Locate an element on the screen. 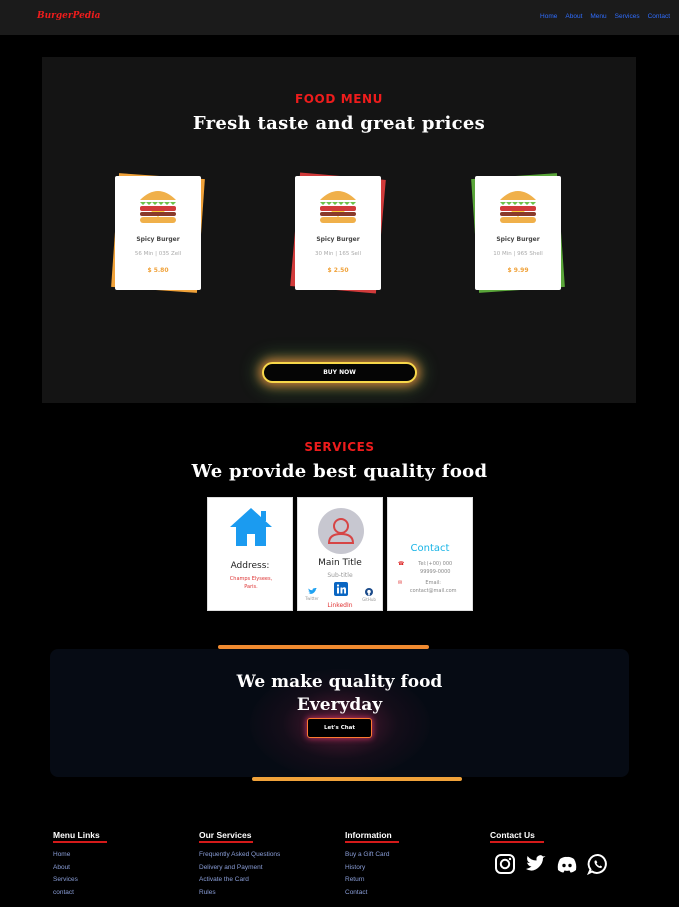 This screenshot has height=907, width=679. footer-contact-us: Contact Us is located at coordinates (517, 836).